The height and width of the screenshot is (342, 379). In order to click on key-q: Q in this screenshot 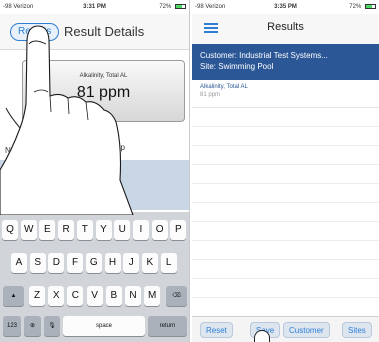, I will do `click(10, 230)`.